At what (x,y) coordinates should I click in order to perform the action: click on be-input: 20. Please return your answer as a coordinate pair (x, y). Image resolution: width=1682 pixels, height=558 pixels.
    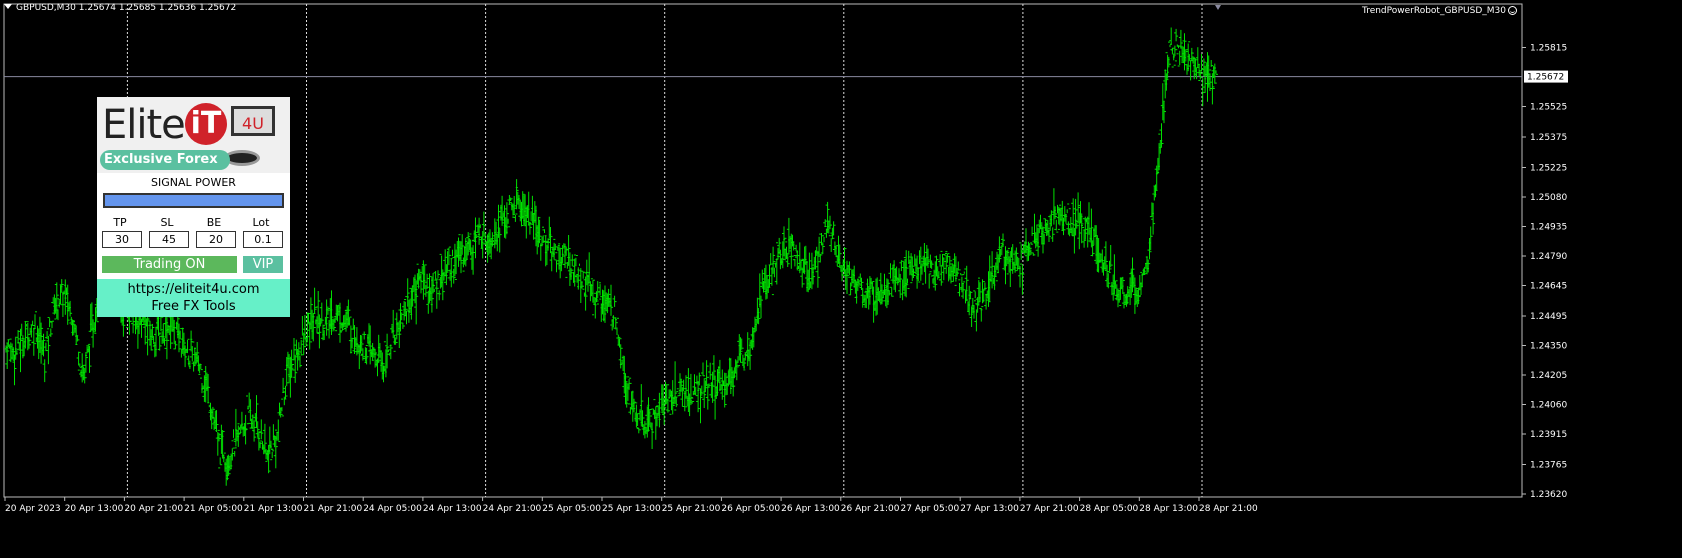
    Looking at the image, I should click on (216, 239).